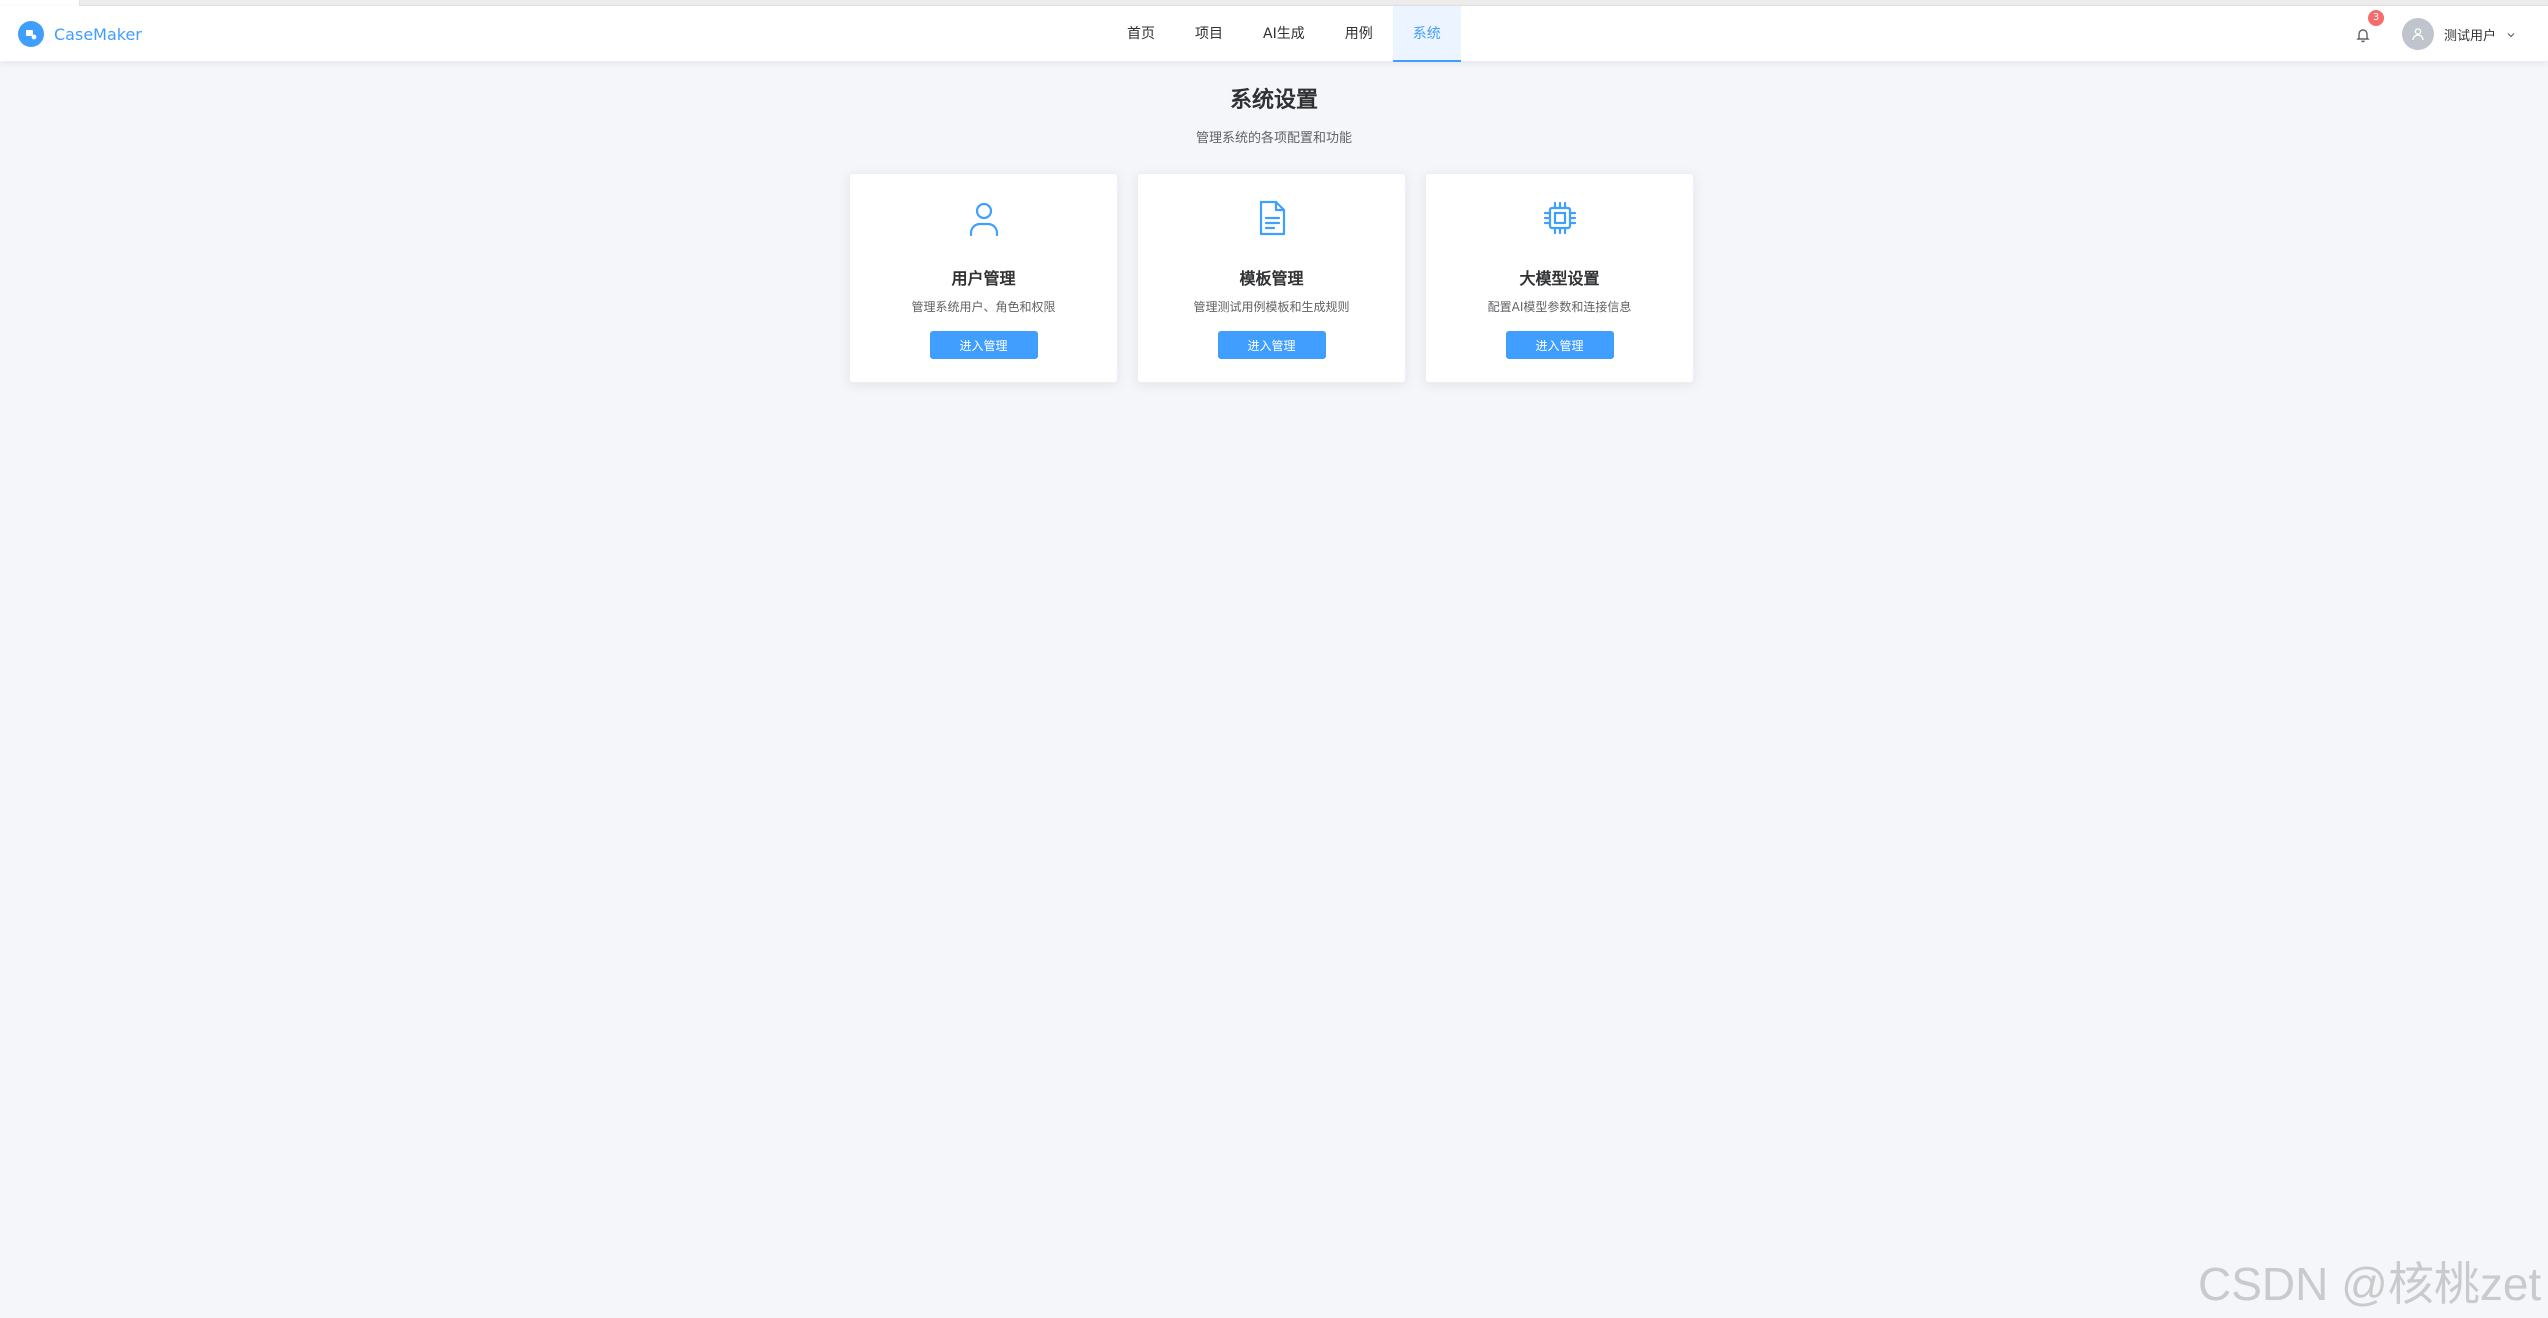 This screenshot has width=2548, height=1318. What do you see at coordinates (1426, 34) in the screenshot?
I see `nav-item-system: 系统` at bounding box center [1426, 34].